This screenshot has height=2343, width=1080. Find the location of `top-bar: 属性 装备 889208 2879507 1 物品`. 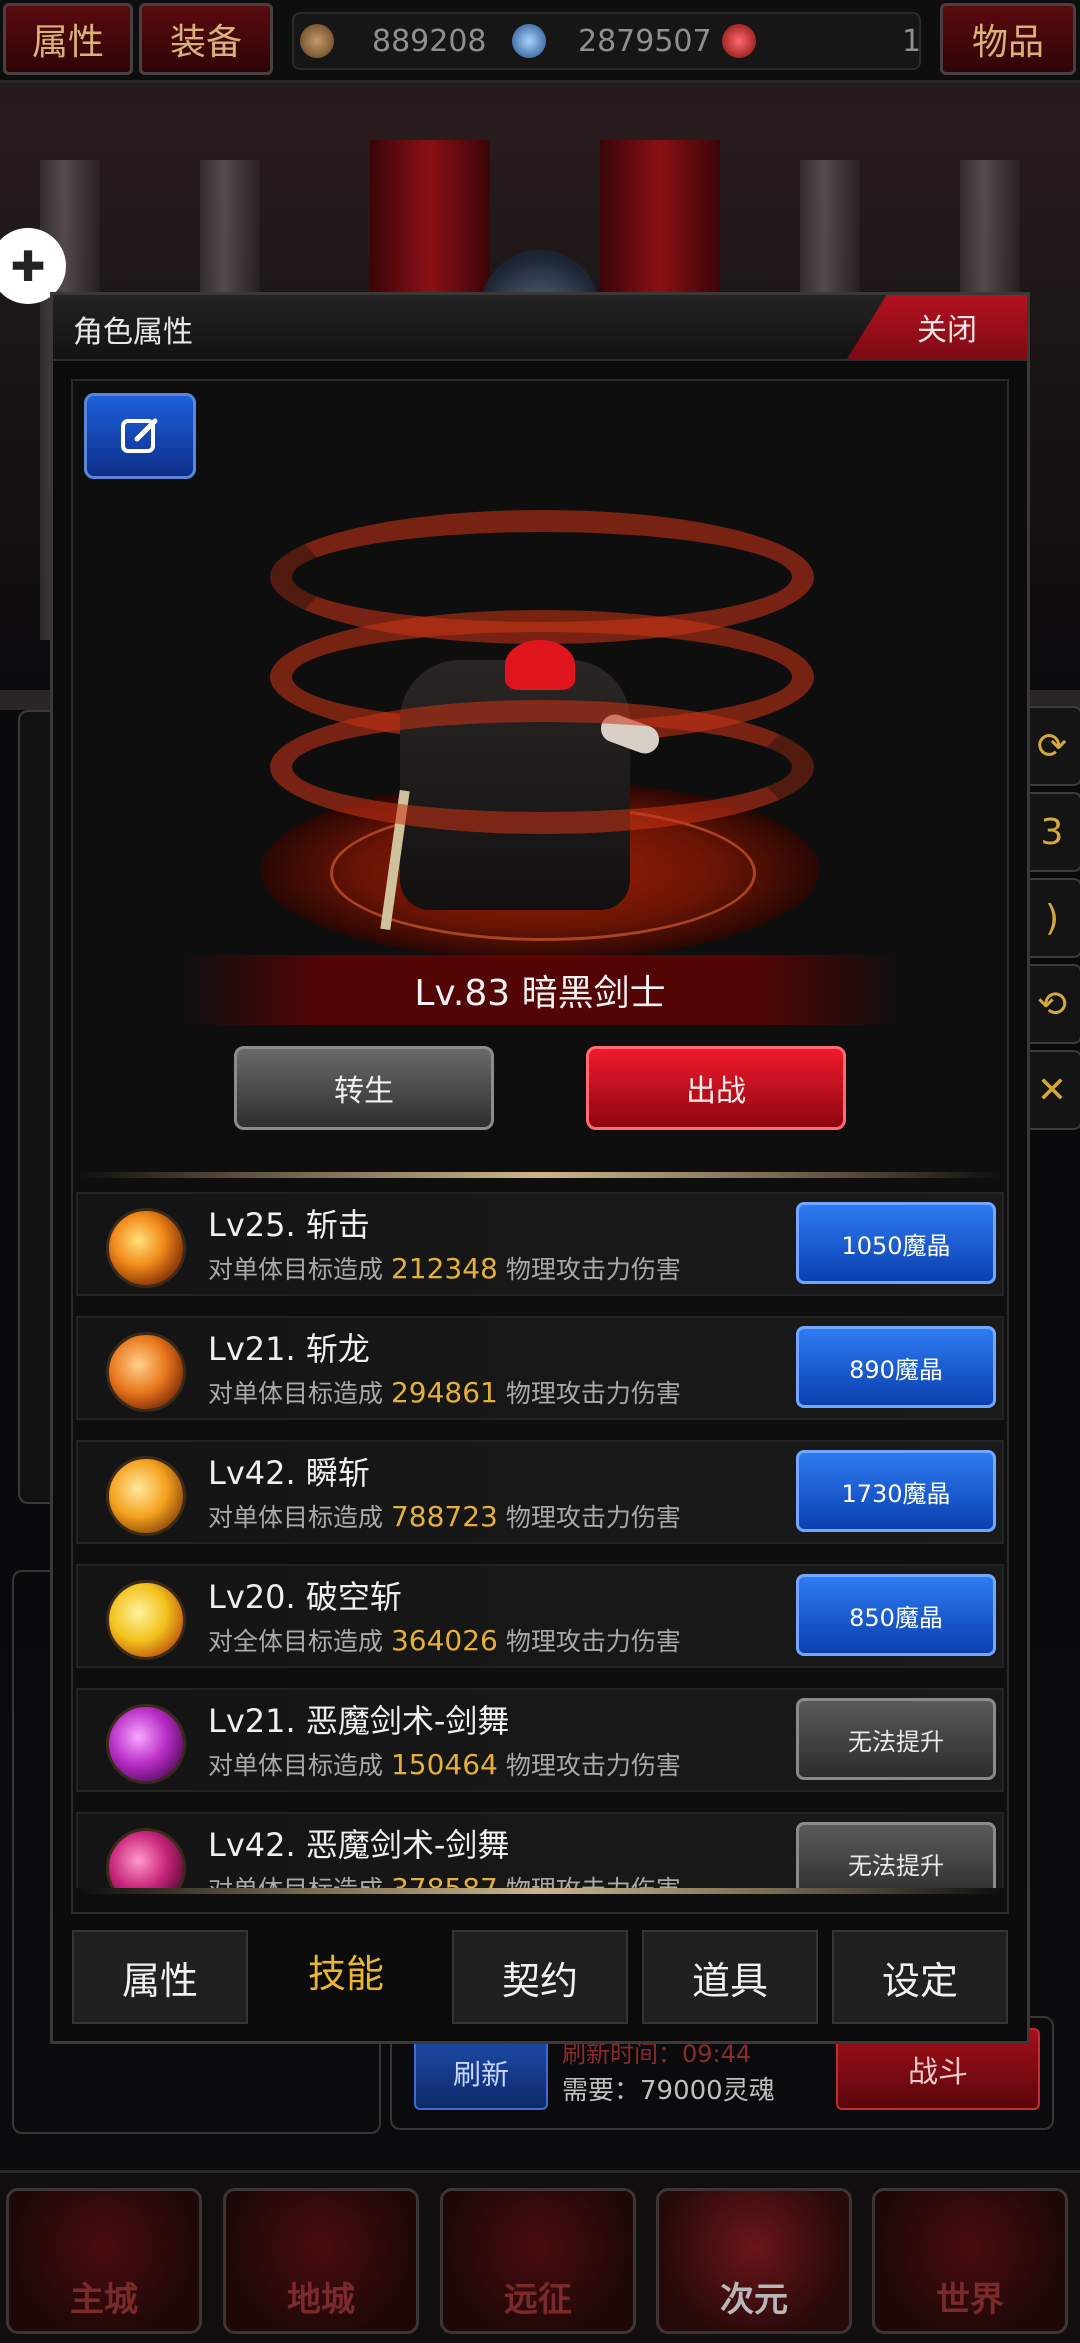

top-bar: 属性 装备 889208 2879507 1 物品 is located at coordinates (540, 41).